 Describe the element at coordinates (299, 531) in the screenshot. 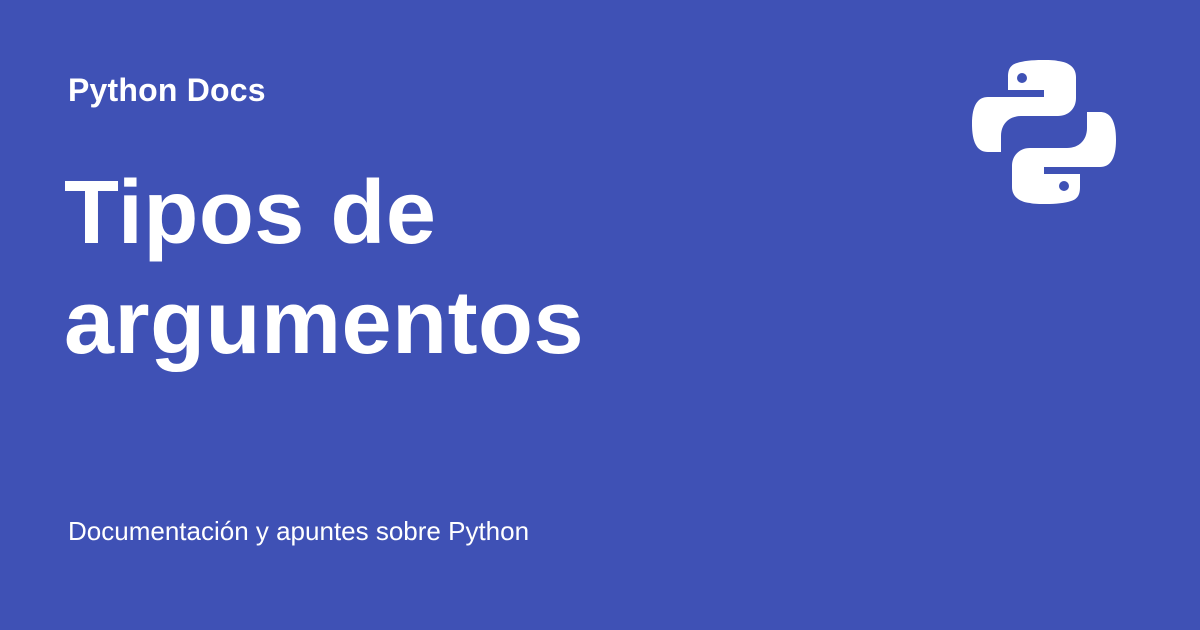

I see `page-description: Documentación y apuntes sobre Python` at that location.